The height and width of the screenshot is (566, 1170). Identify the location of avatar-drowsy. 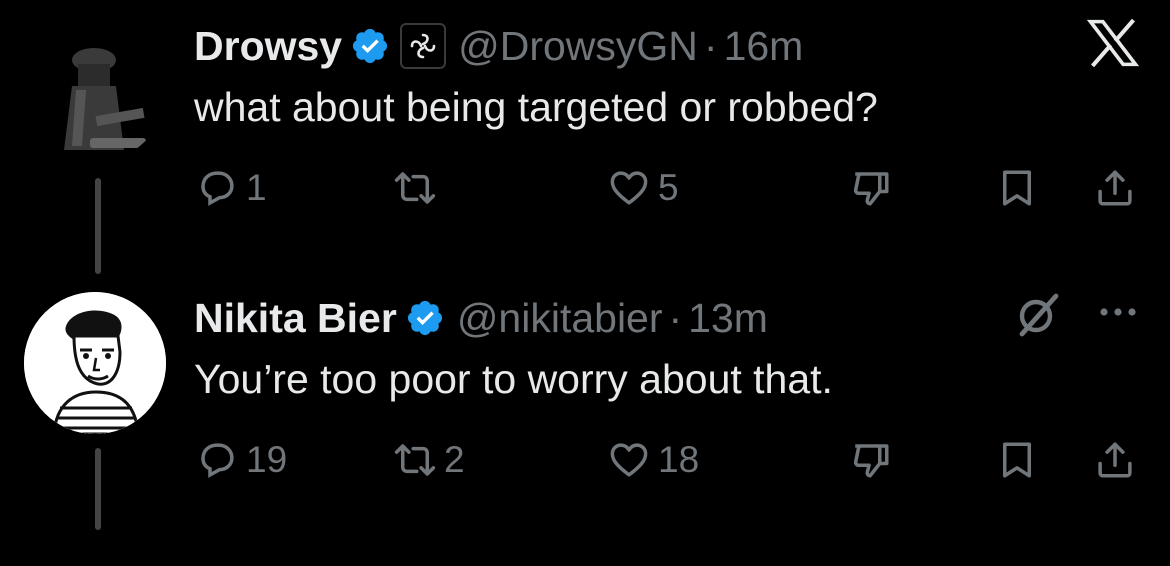
(95, 91).